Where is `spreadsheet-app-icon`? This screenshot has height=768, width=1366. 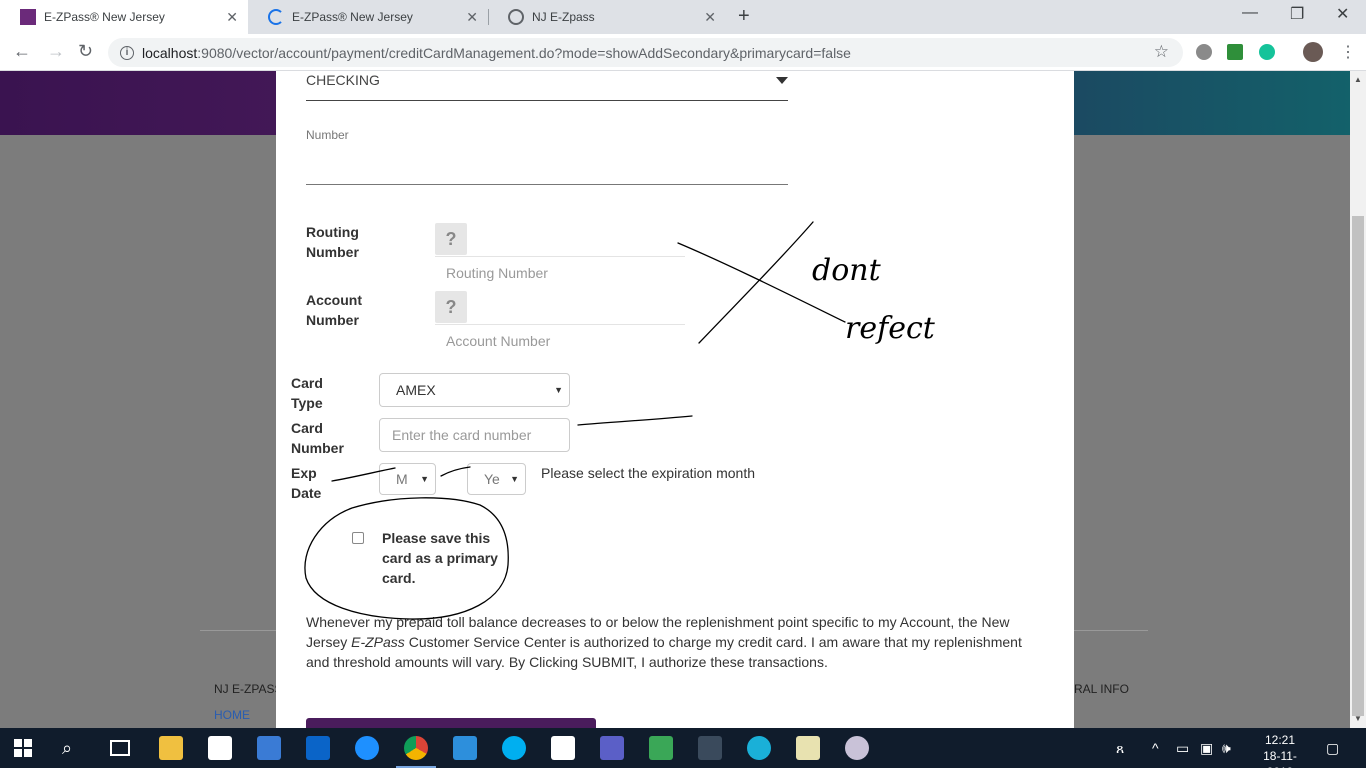 spreadsheet-app-icon is located at coordinates (808, 748).